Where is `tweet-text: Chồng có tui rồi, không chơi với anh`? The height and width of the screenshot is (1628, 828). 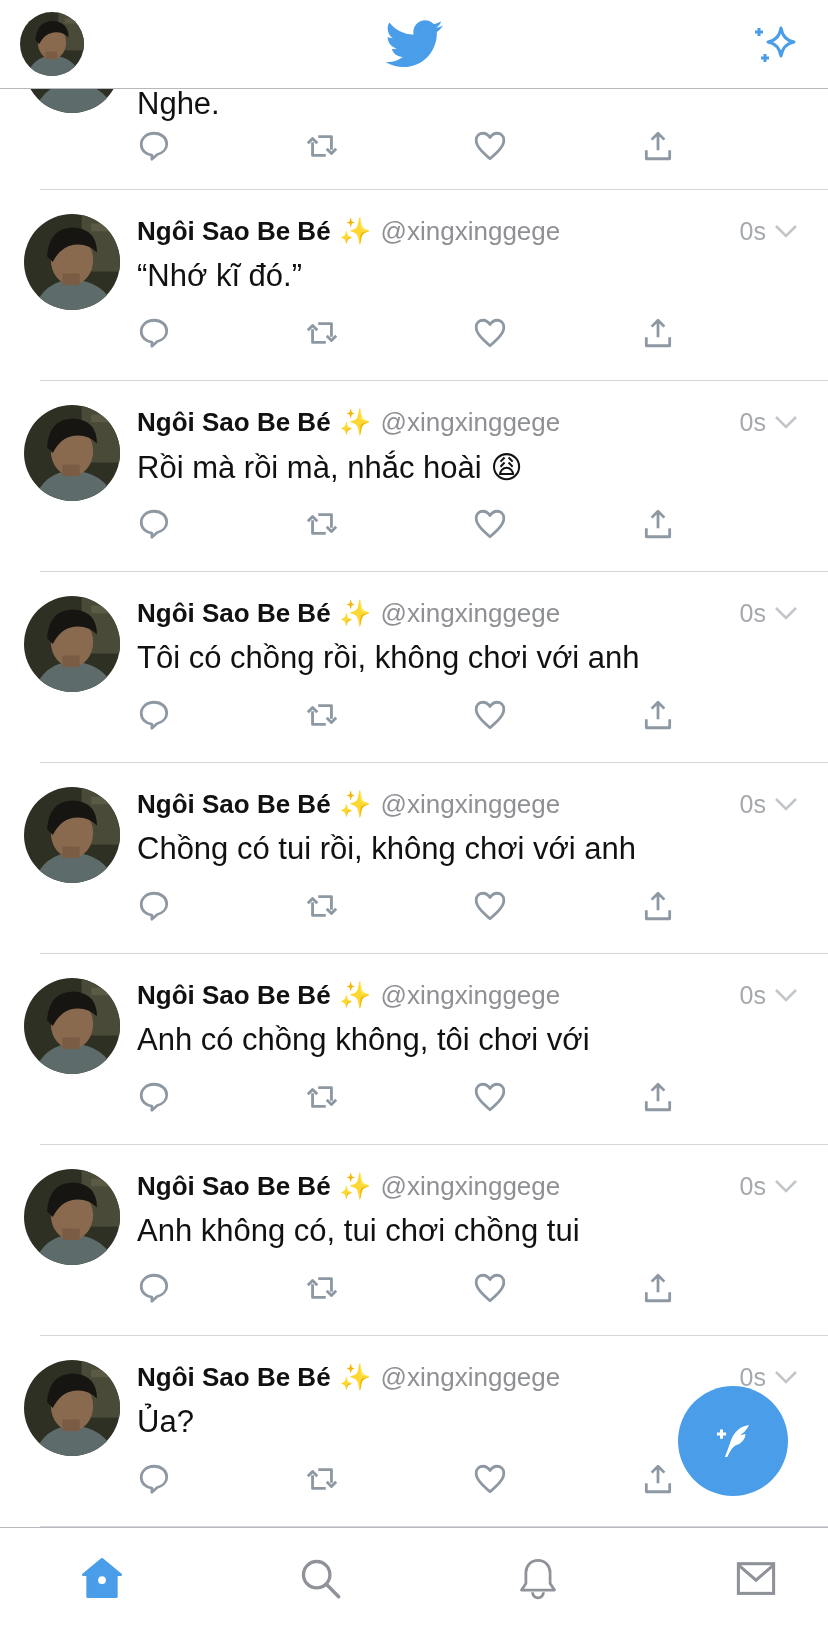
tweet-text: Chồng có tui rồi, không chơi với anh is located at coordinates (387, 849).